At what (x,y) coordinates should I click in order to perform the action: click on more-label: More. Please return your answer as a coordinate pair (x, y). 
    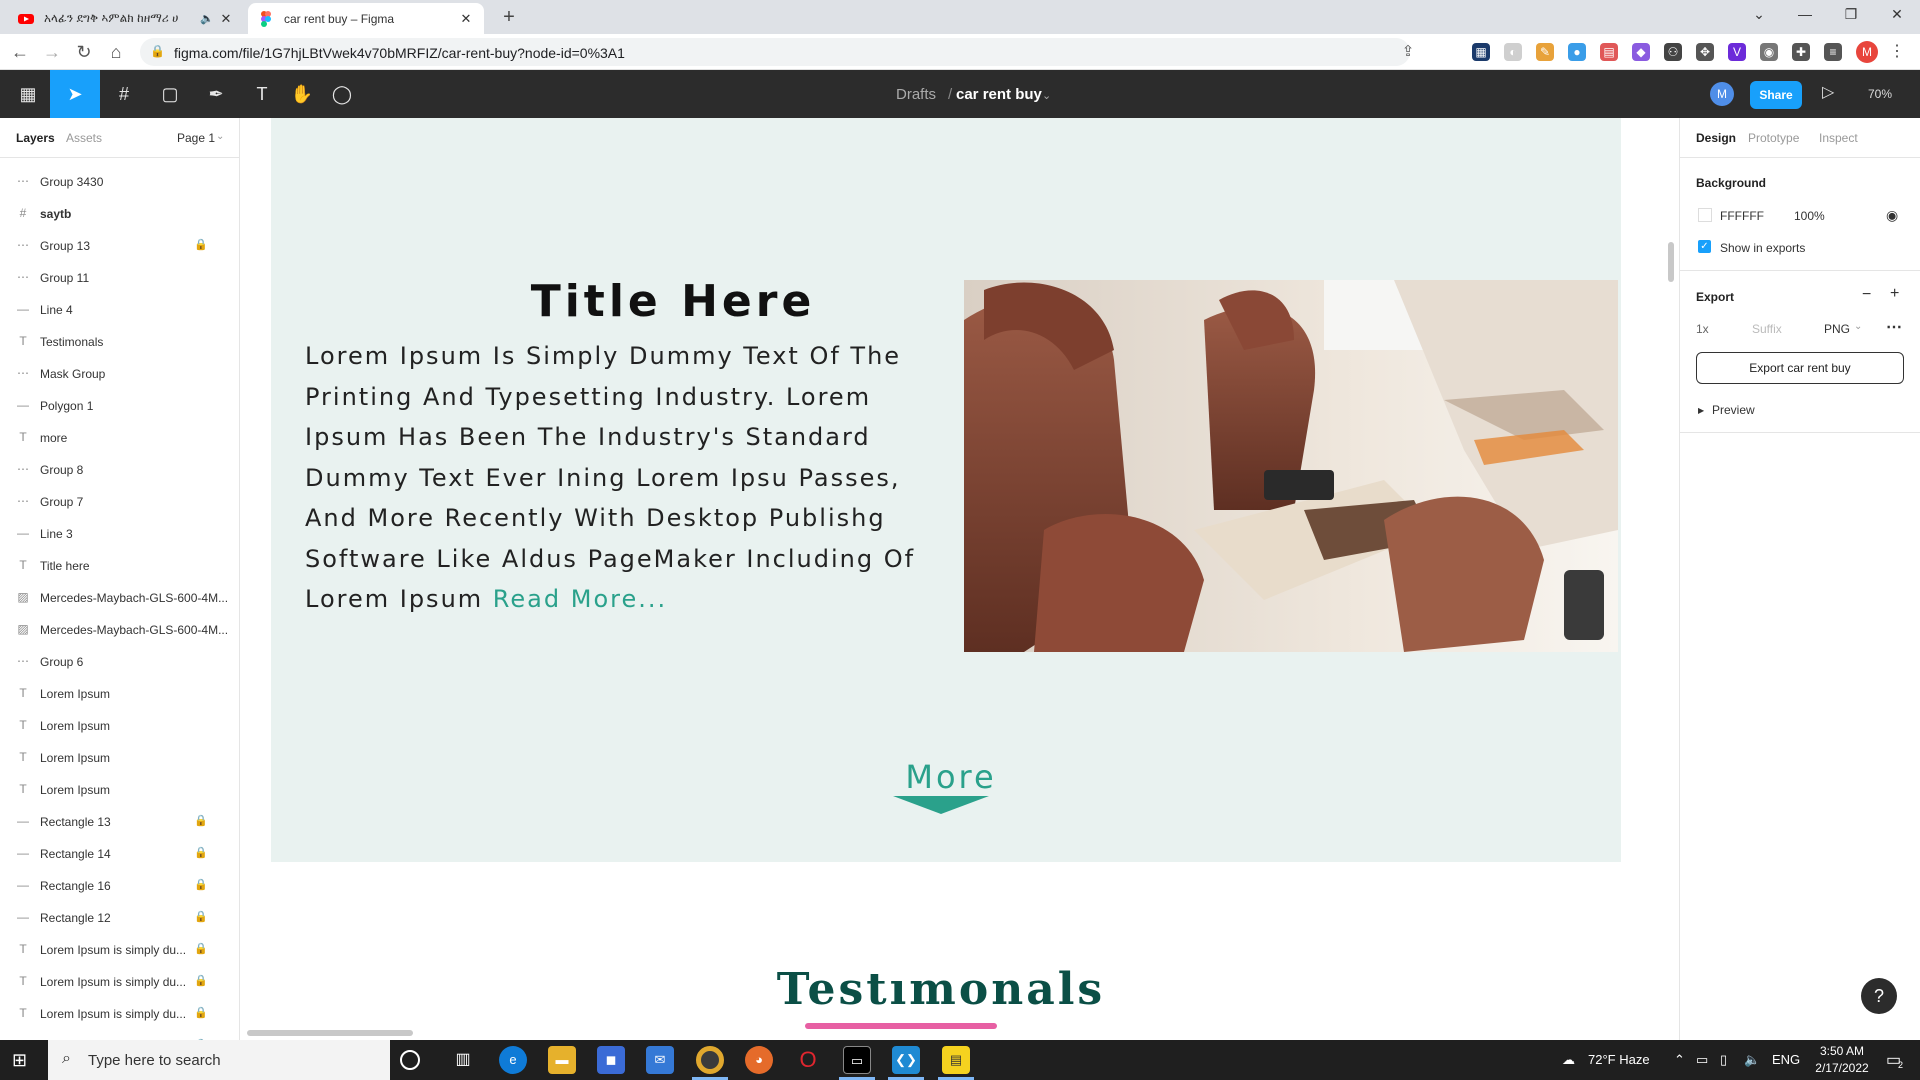
    Looking at the image, I should click on (951, 777).